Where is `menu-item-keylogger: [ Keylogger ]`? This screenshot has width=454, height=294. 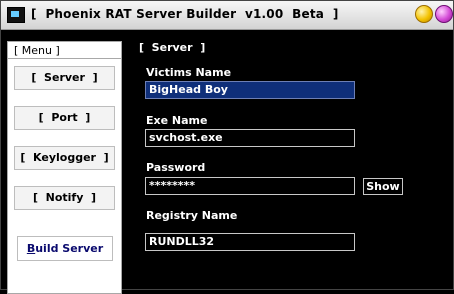 menu-item-keylogger: [ Keylogger ] is located at coordinates (64, 158).